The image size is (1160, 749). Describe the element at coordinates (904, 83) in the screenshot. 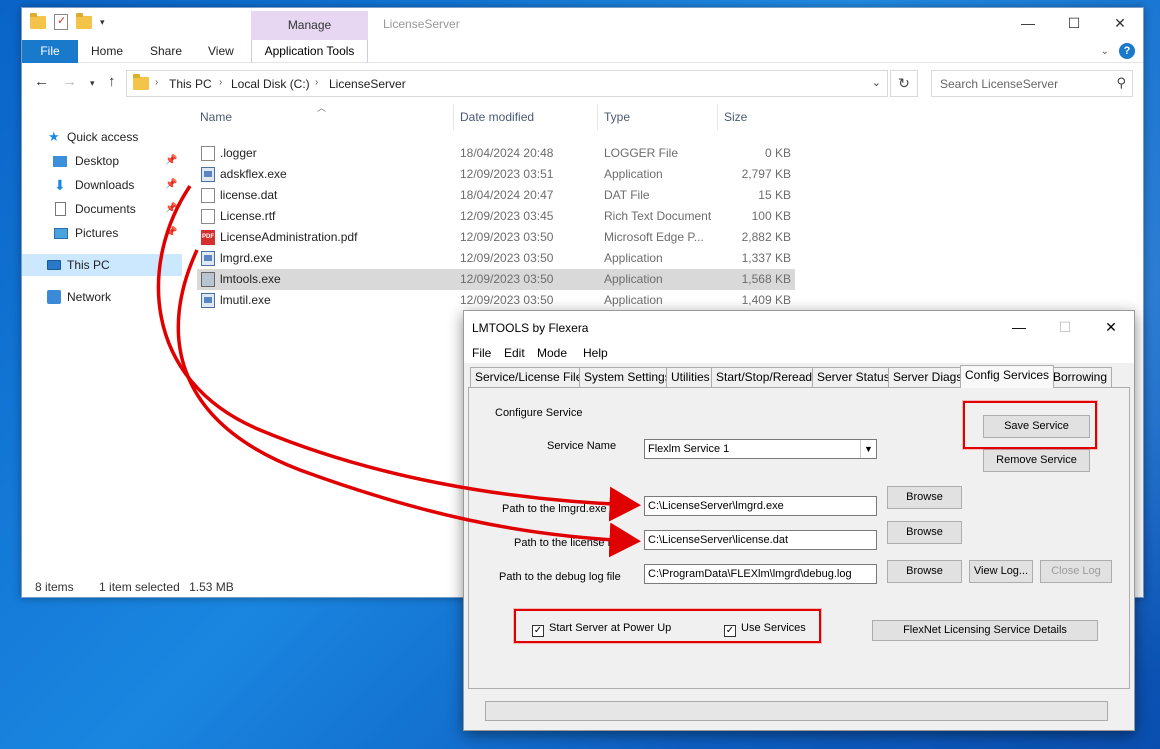

I see `refresh-icon: ↻` at that location.